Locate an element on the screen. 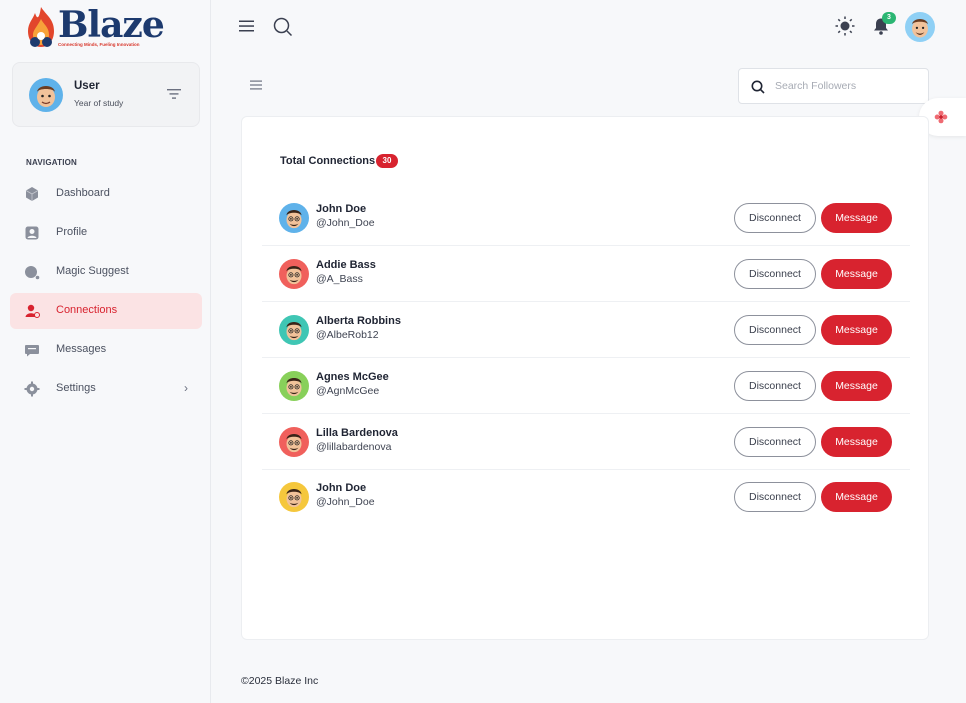  sidebar-item-label: Settings is located at coordinates (76, 388).